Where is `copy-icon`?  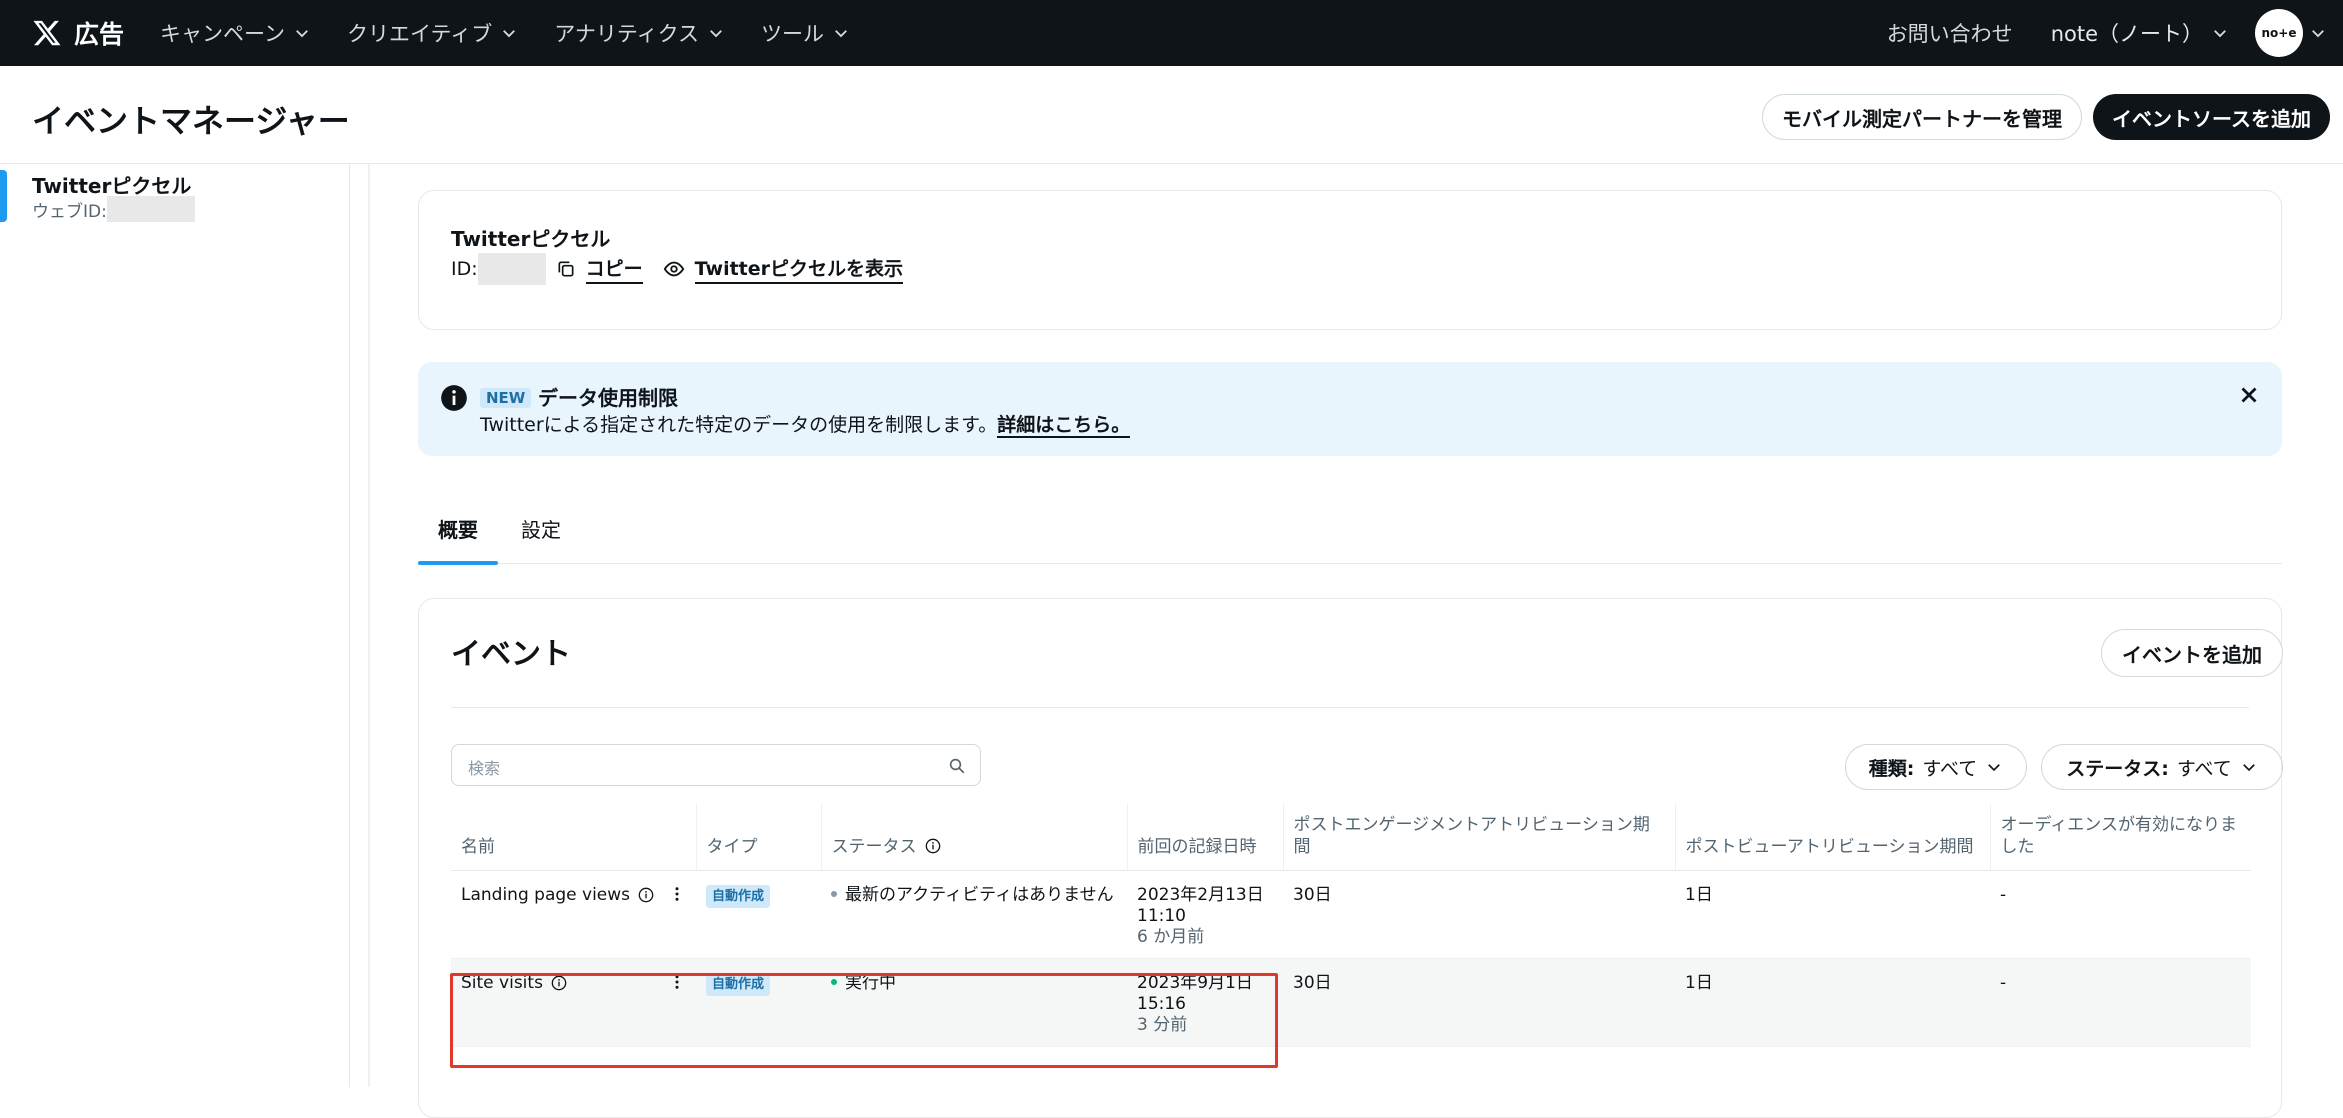
copy-icon is located at coordinates (566, 269).